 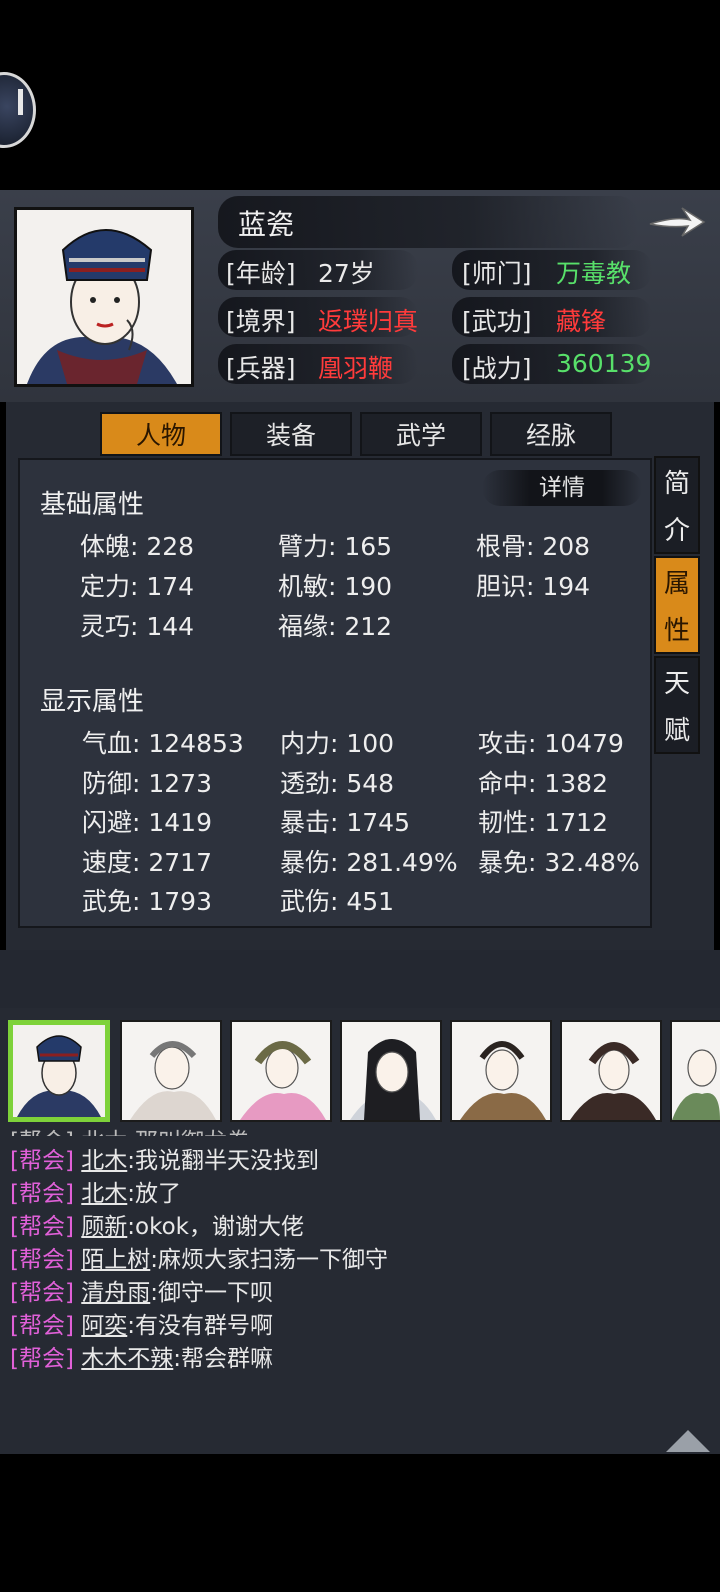 What do you see at coordinates (137, 546) in the screenshot?
I see `stat-constitution: 体魄: 228` at bounding box center [137, 546].